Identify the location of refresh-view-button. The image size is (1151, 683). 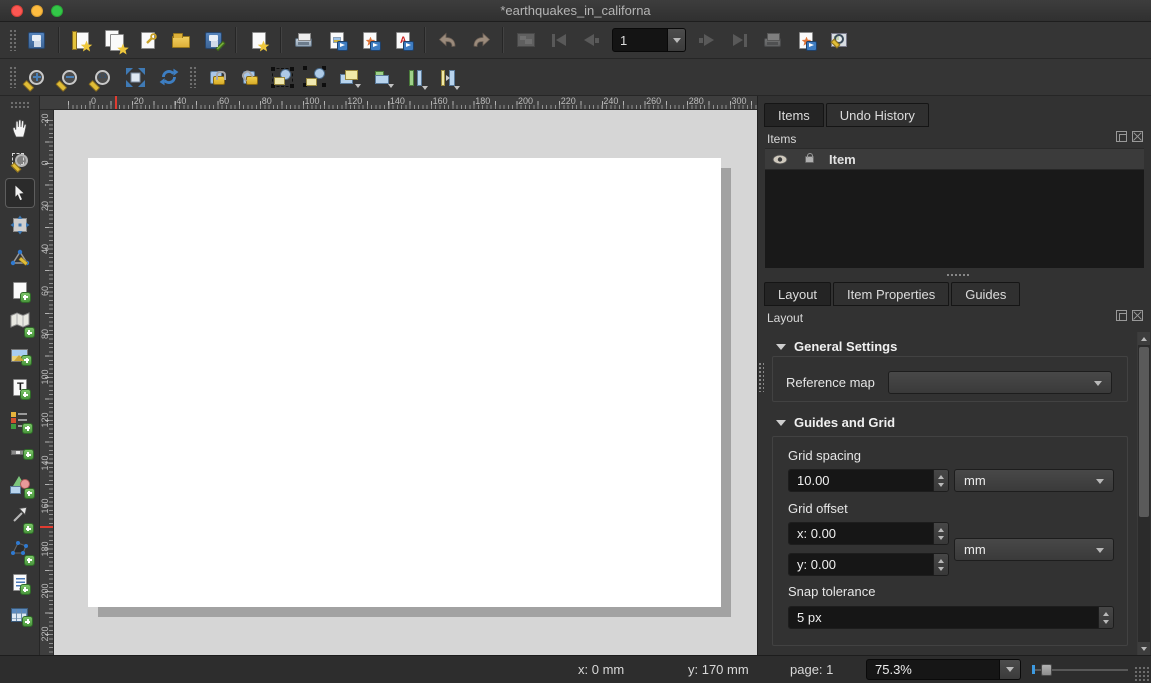
(168, 77).